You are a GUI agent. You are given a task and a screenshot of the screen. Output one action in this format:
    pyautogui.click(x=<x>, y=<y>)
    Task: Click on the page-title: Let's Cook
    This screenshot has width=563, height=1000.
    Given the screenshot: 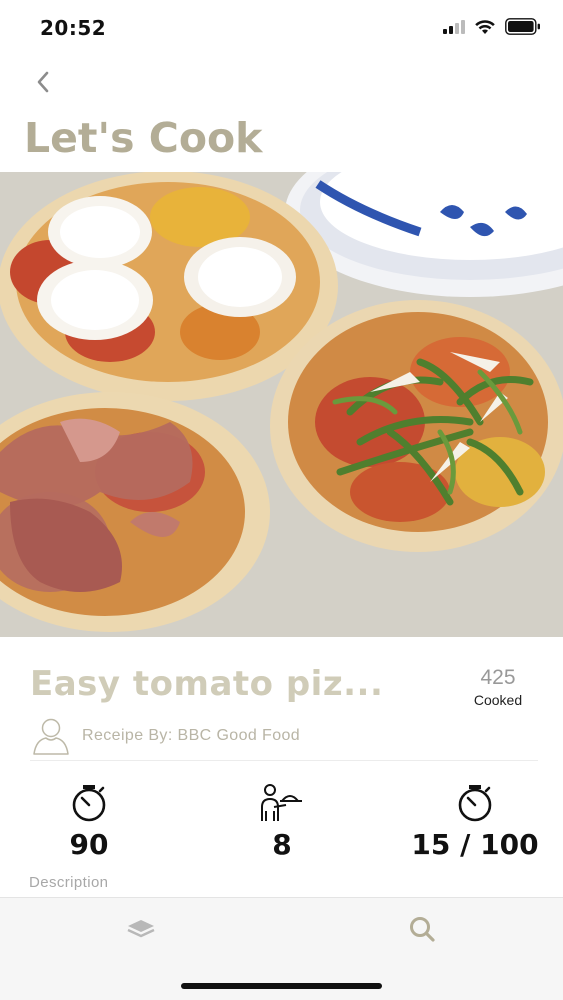 What is the action you would take?
    pyautogui.click(x=143, y=138)
    